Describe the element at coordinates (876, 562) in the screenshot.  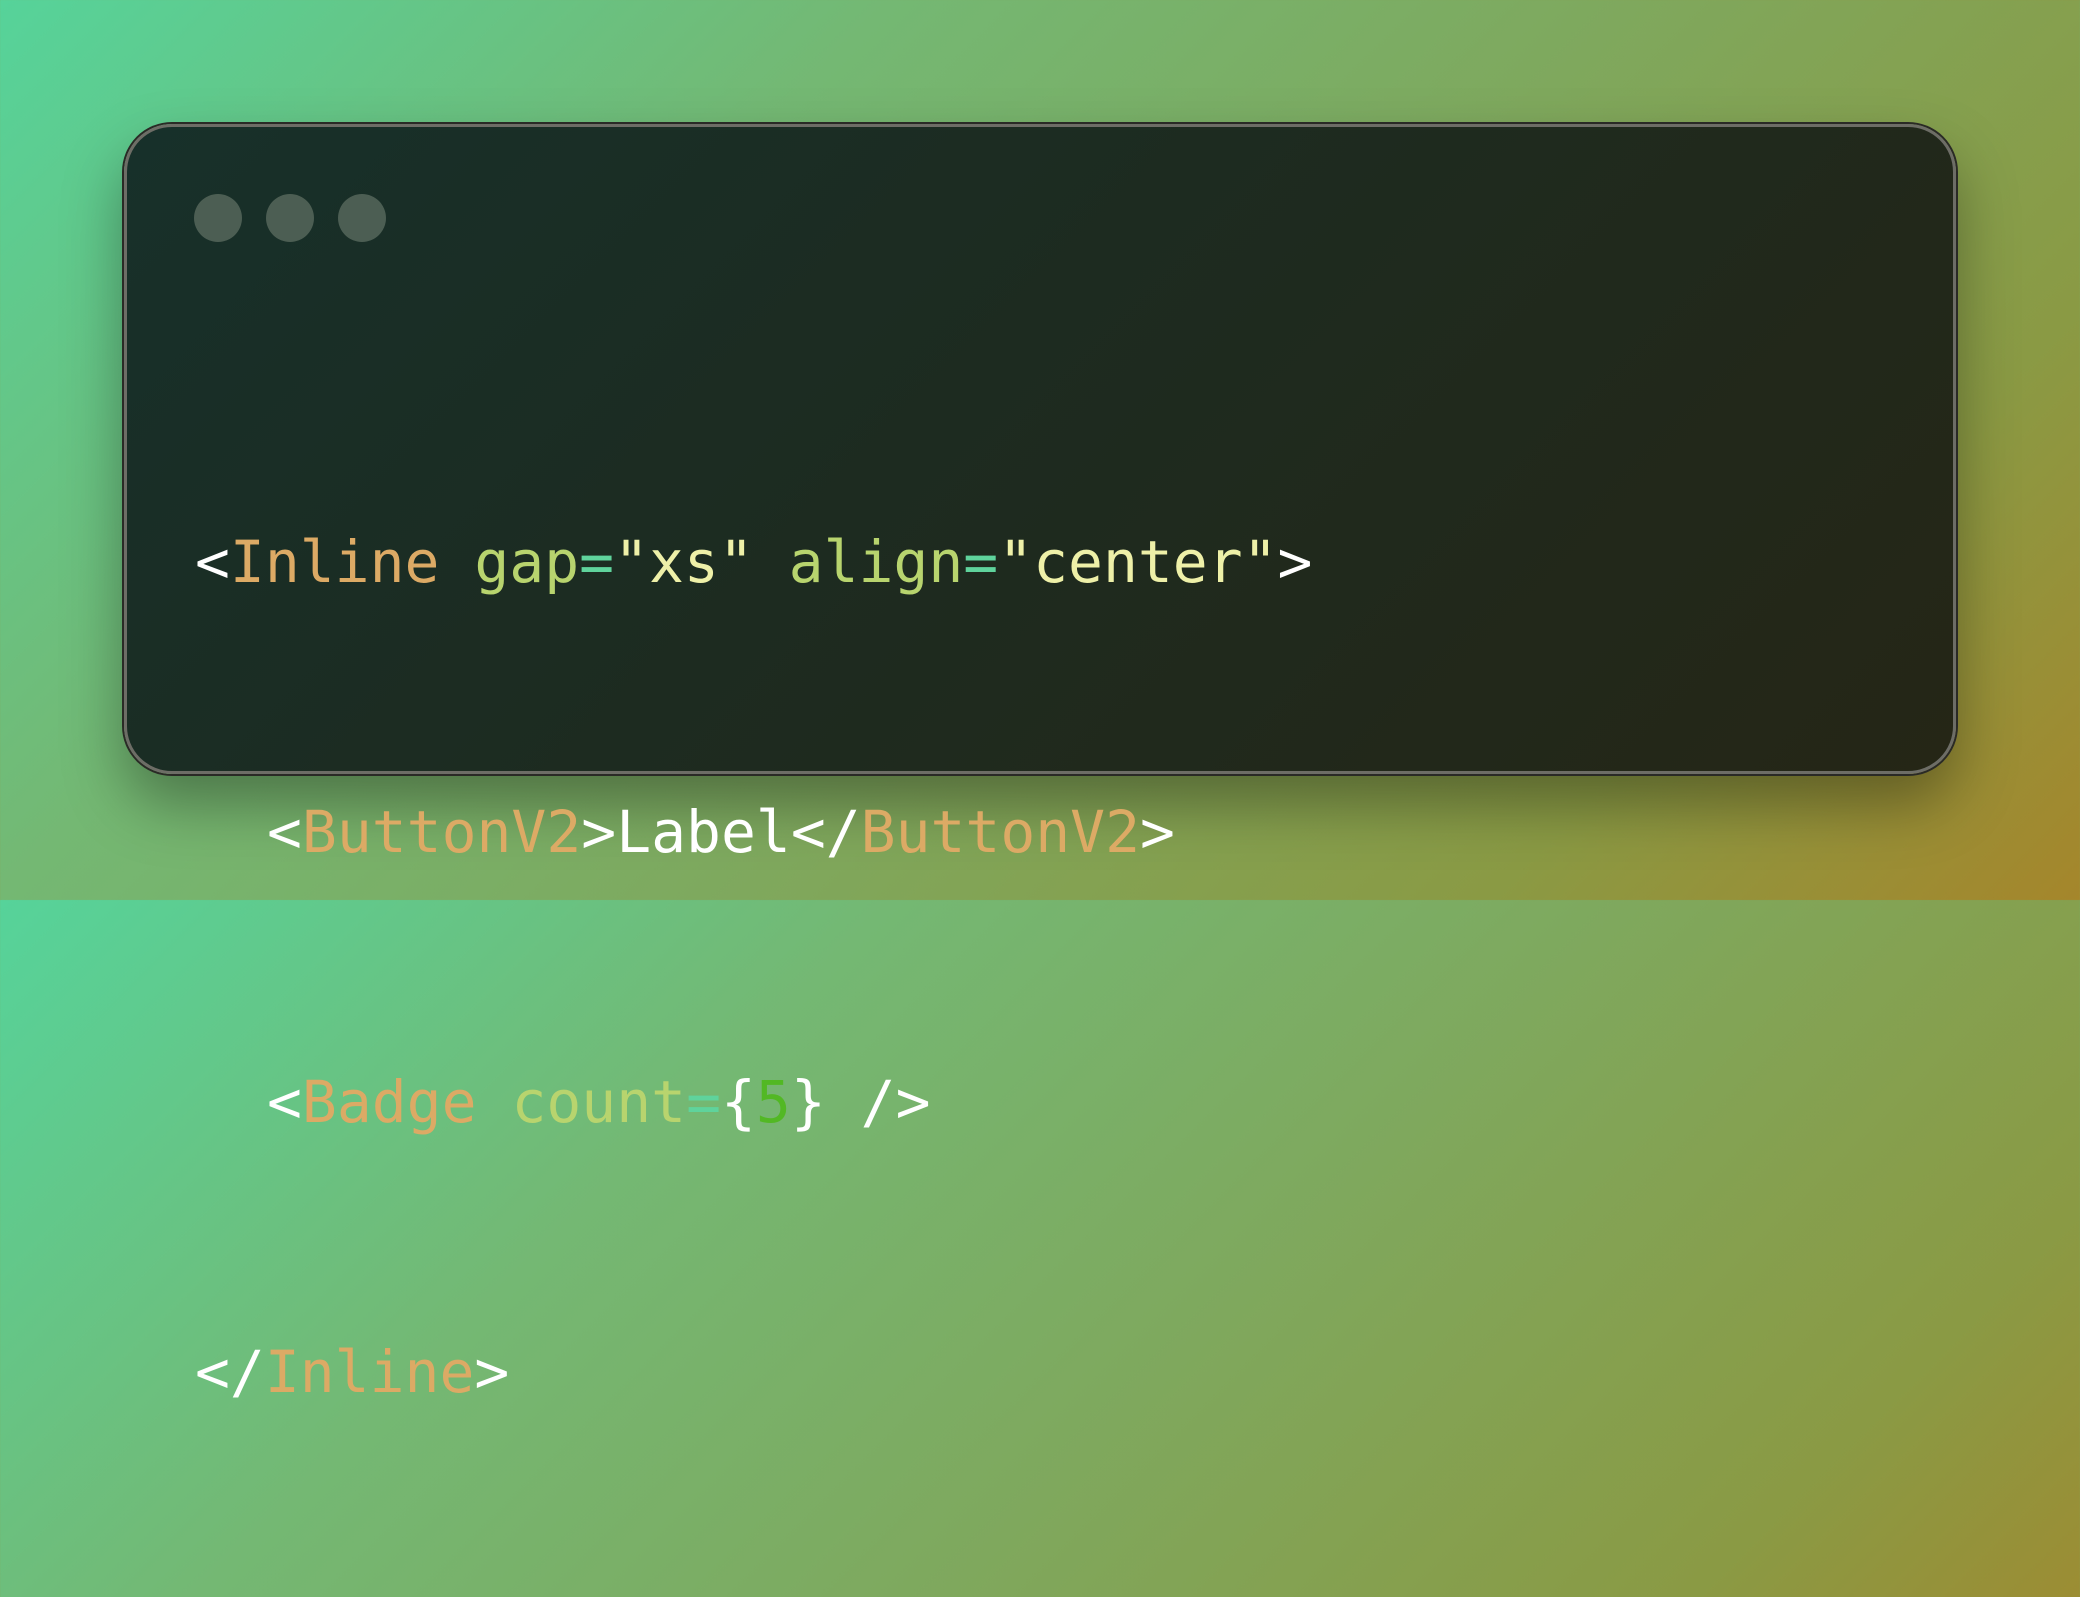
I see `token-attr: align` at that location.